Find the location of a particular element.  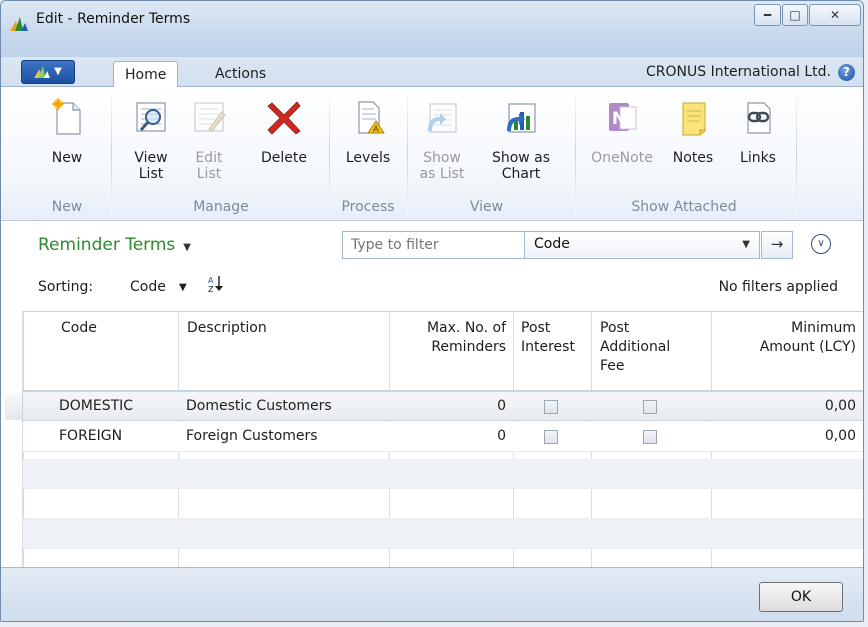

cell-description: Foreign Customers is located at coordinates (283, 437).